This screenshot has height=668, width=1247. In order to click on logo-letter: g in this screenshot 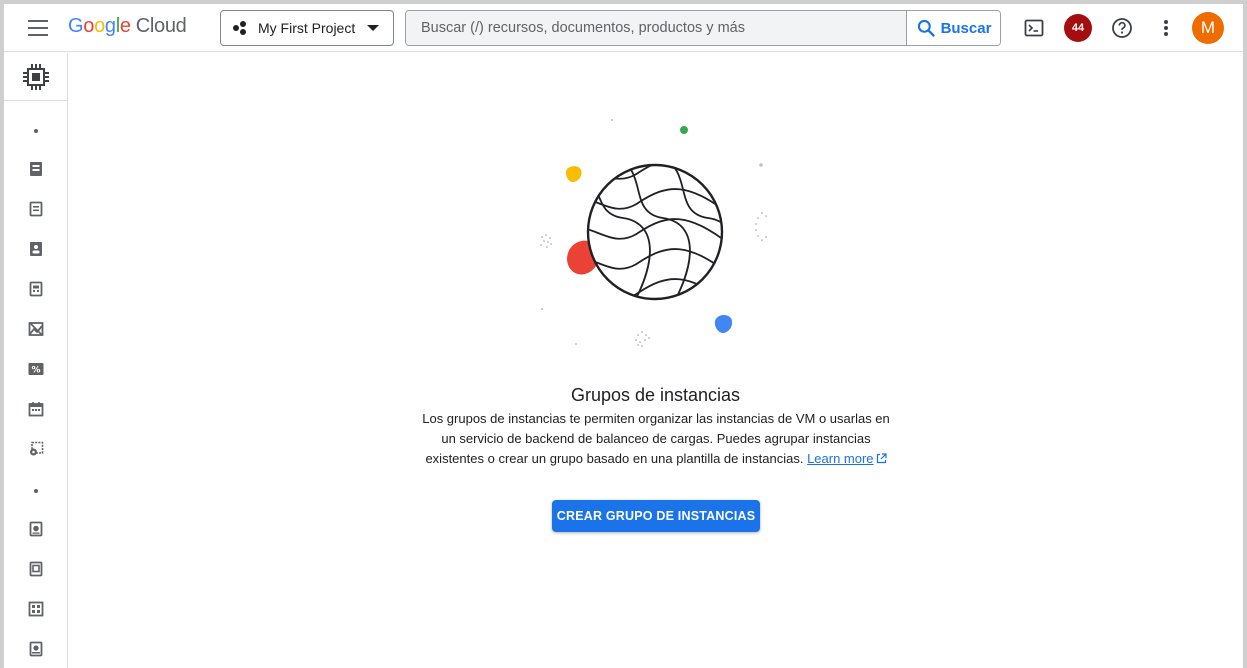, I will do `click(110, 26)`.